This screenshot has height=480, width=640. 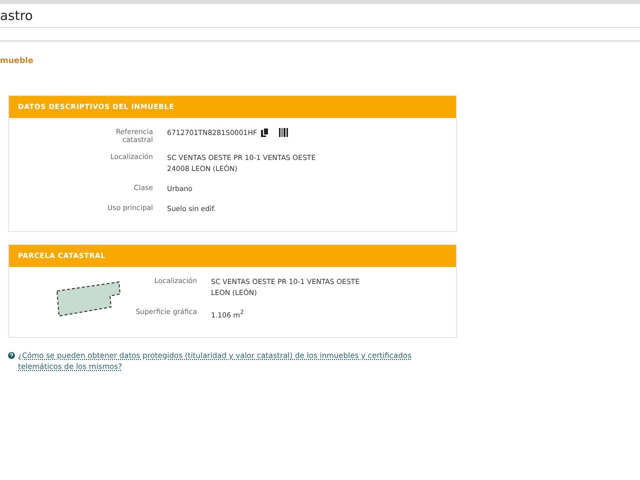 What do you see at coordinates (17, 60) in the screenshot?
I see `section-title: mueble` at bounding box center [17, 60].